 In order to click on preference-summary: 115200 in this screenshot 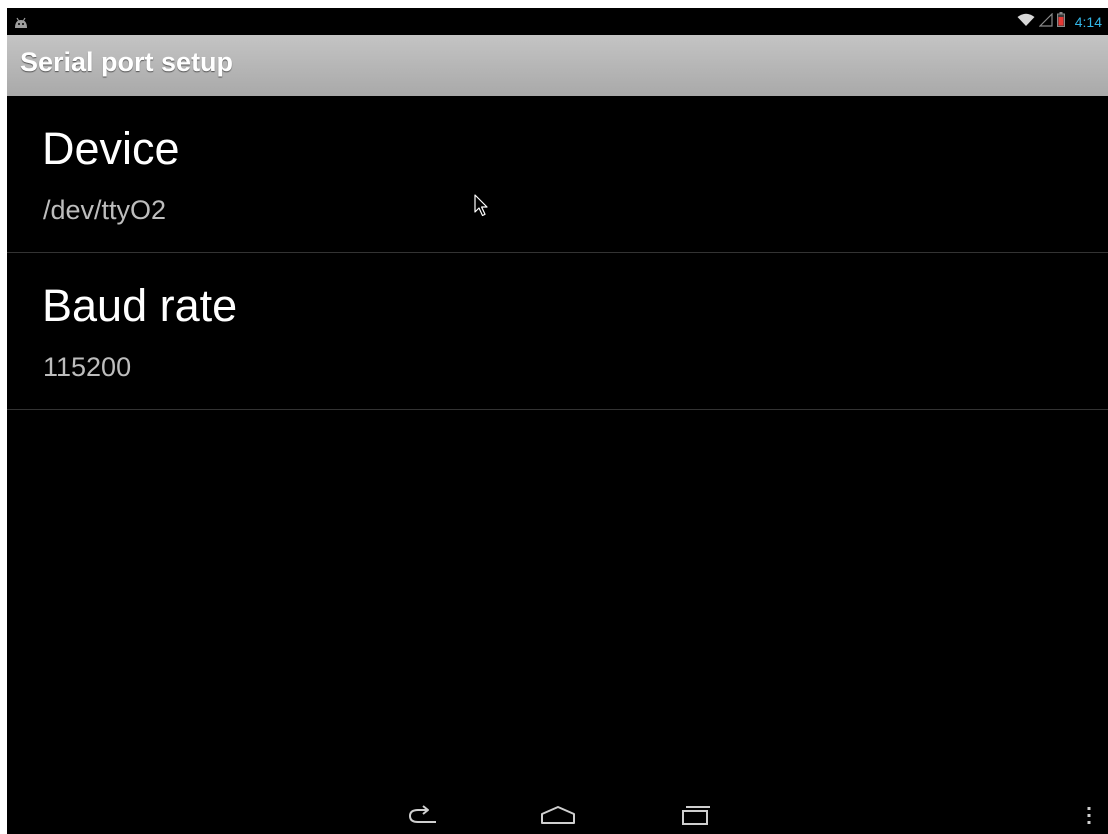, I will do `click(87, 367)`.